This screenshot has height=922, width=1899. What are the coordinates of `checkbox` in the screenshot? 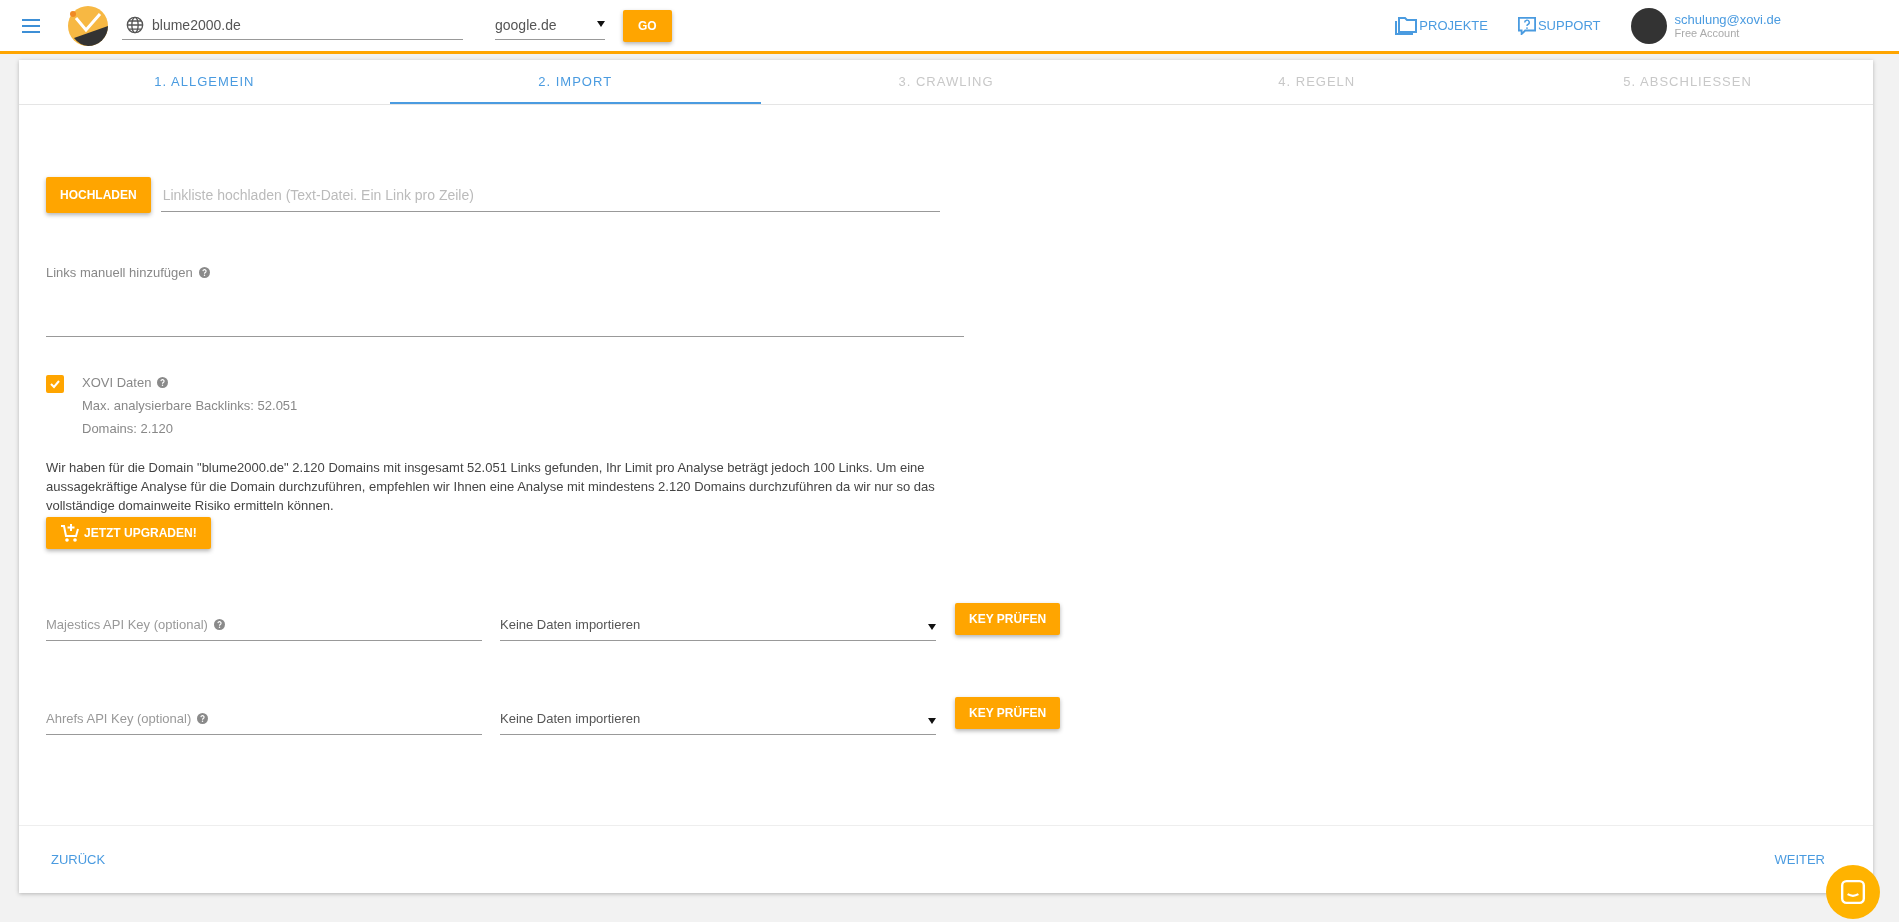 It's located at (55, 384).